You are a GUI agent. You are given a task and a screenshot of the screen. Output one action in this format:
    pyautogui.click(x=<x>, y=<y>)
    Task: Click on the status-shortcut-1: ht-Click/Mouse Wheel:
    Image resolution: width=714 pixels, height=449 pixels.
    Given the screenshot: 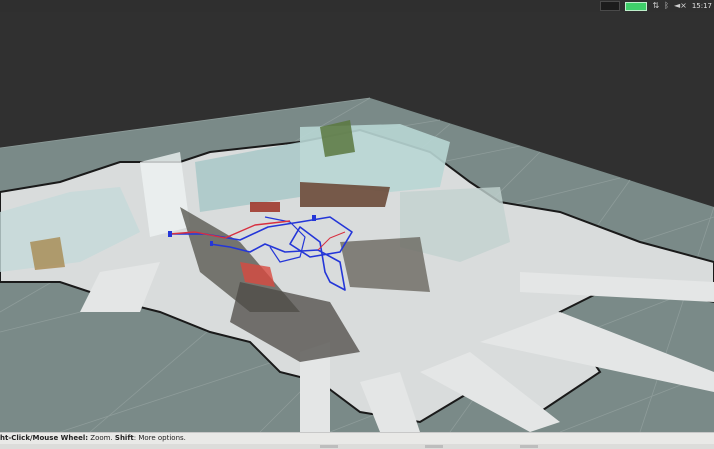 What is the action you would take?
    pyautogui.click(x=44, y=438)
    